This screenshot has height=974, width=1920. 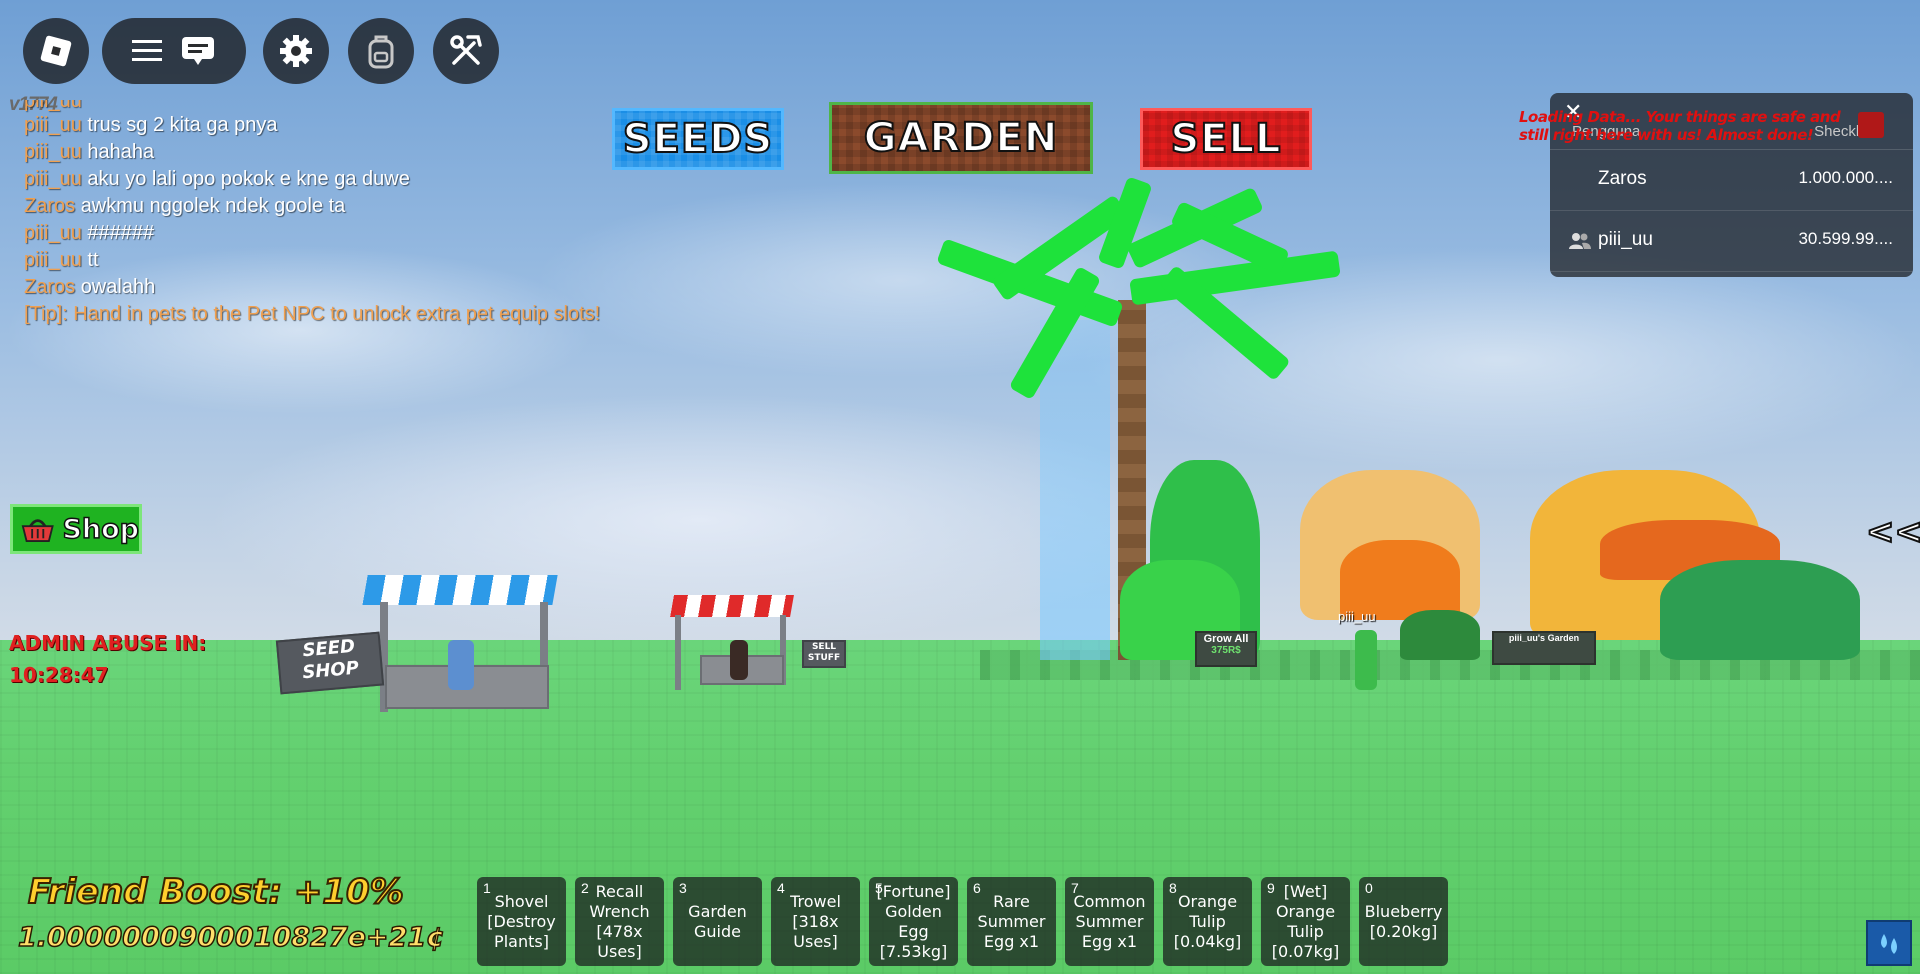 I want to click on slot-number: 8, so click(x=1173, y=888).